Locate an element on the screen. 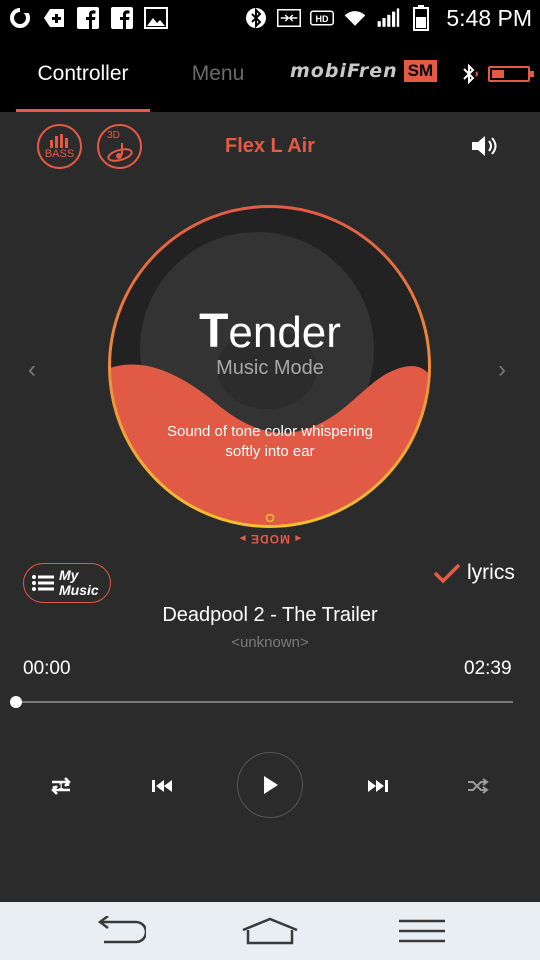  progress-knob is located at coordinates (16, 702).